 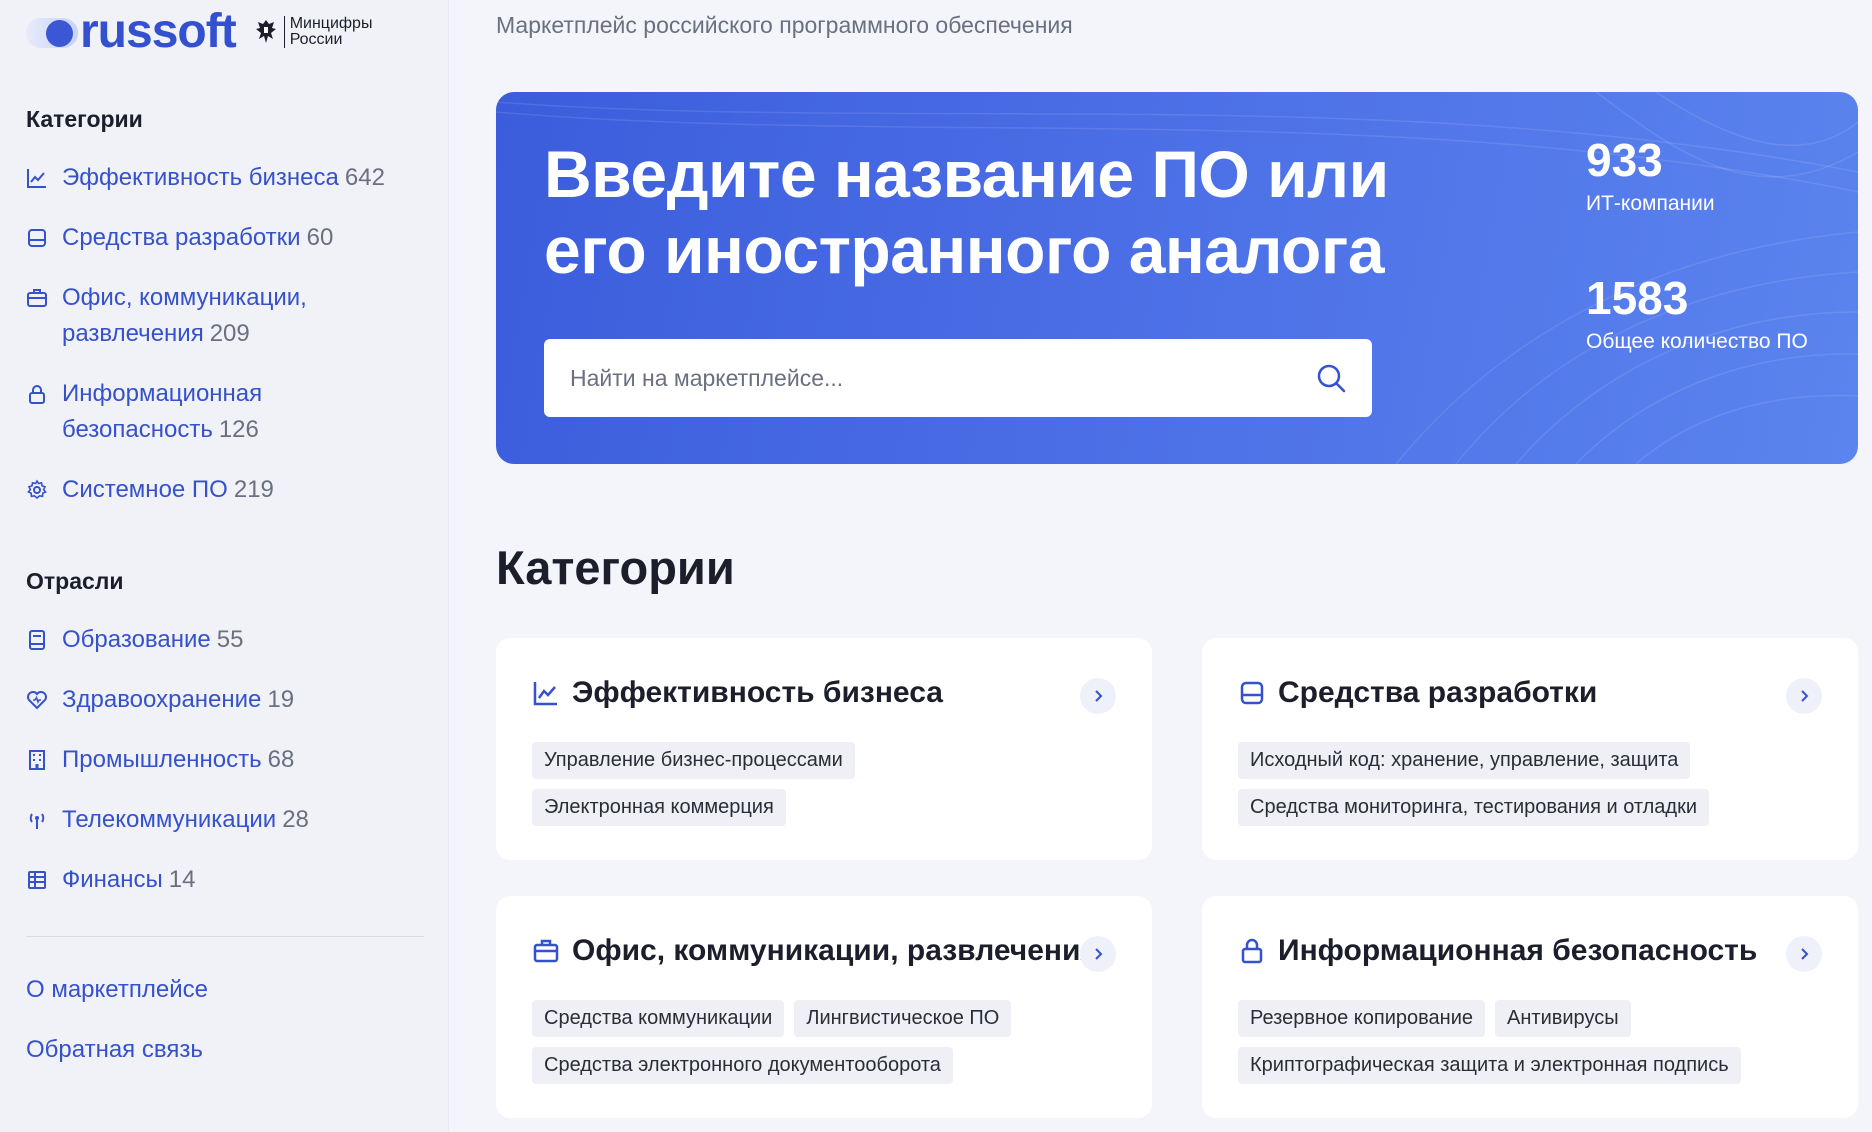 I want to click on sidebar-item-count: 642, so click(x=364, y=177).